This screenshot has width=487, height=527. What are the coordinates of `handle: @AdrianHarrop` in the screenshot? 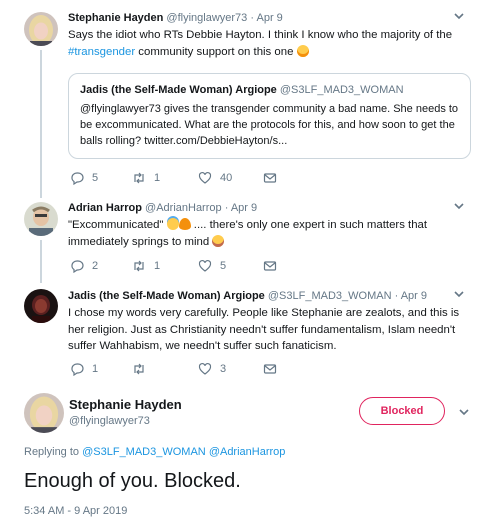 It's located at (183, 208).